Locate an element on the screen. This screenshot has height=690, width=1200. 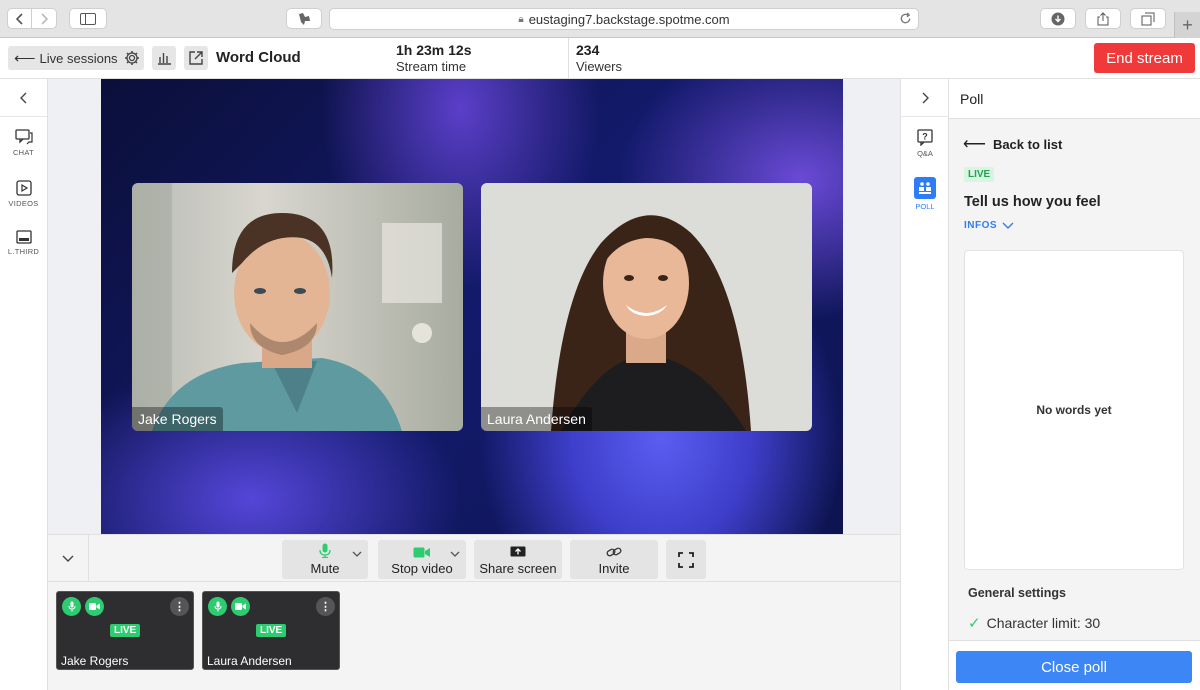
downloads-button is located at coordinates (1058, 18).